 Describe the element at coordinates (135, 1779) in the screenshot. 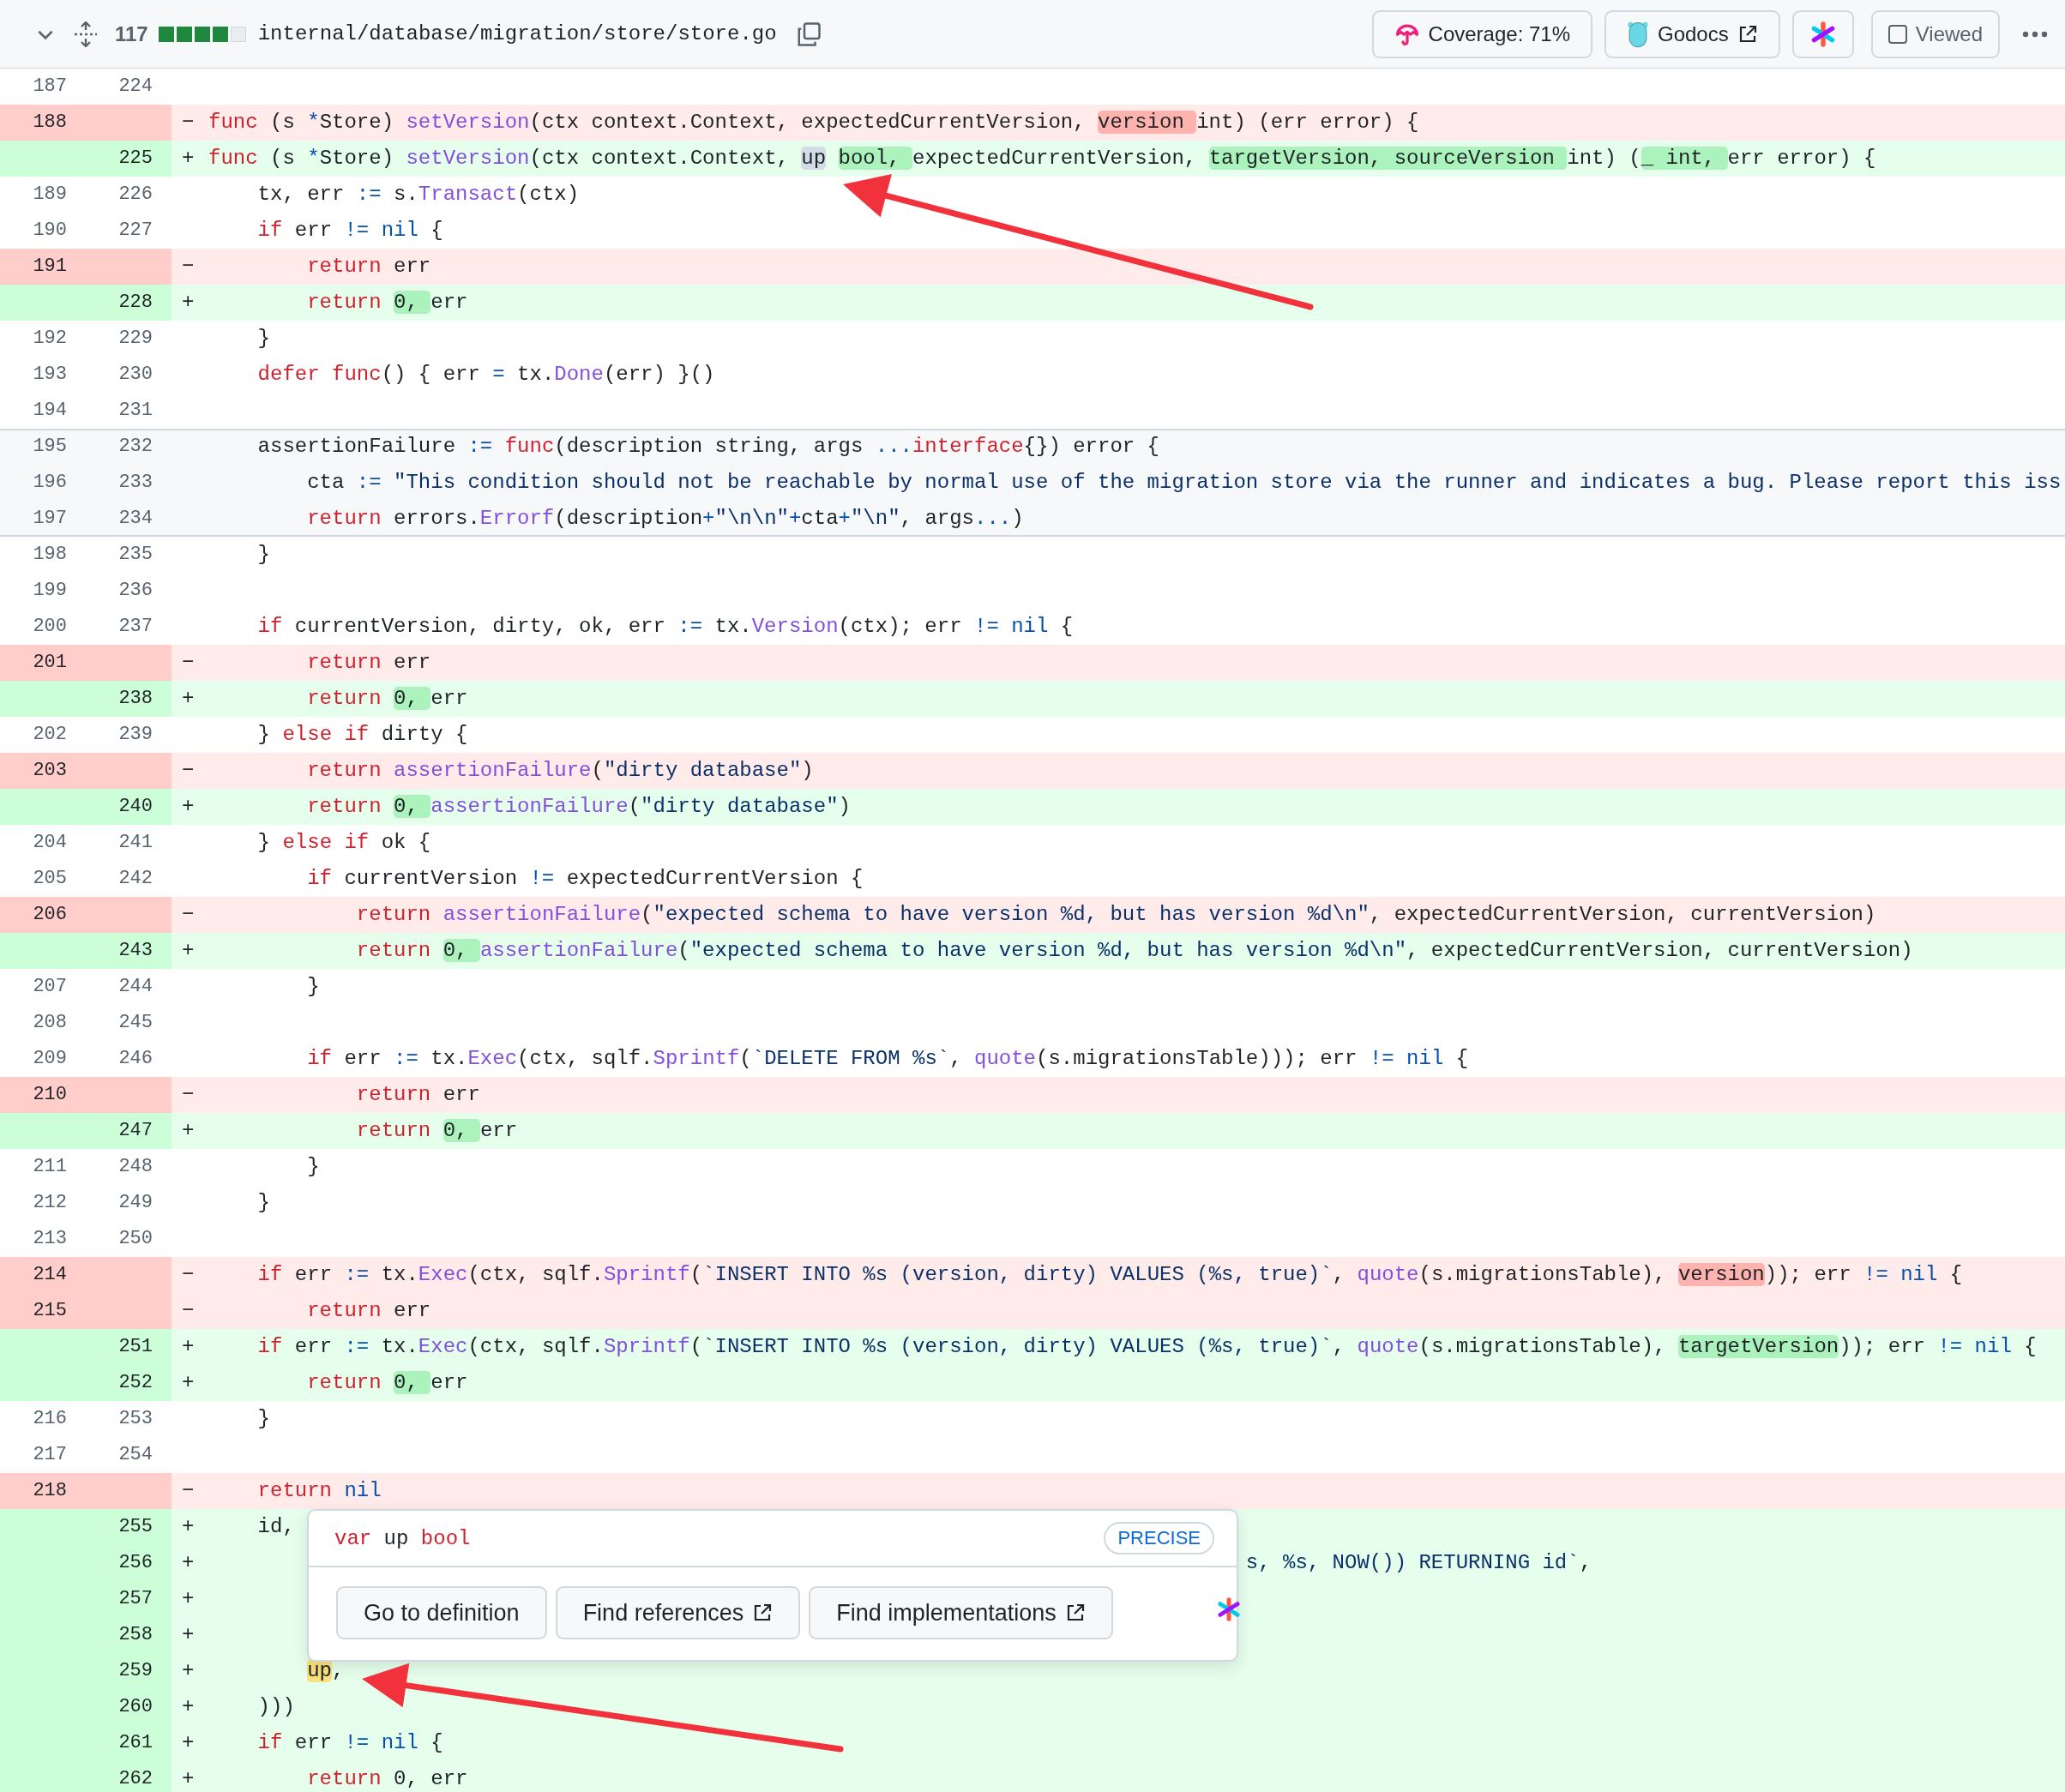

I see `line-number: 262` at that location.